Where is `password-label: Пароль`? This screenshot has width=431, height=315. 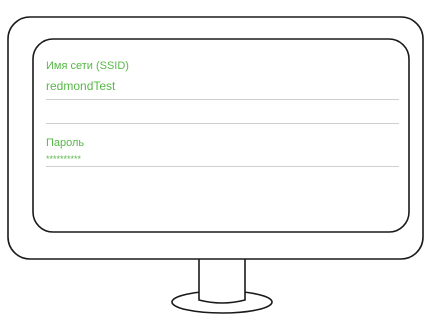 password-label: Пароль is located at coordinates (65, 143).